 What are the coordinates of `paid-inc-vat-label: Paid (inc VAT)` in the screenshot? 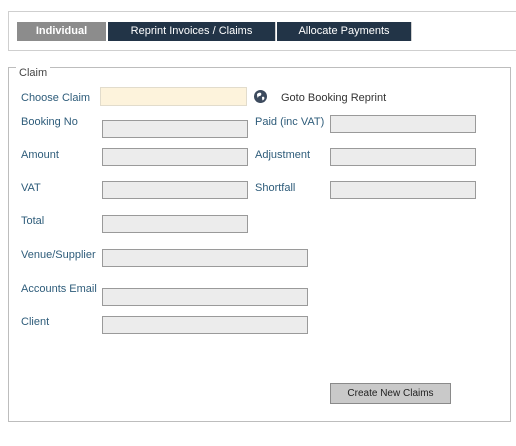 It's located at (290, 122).